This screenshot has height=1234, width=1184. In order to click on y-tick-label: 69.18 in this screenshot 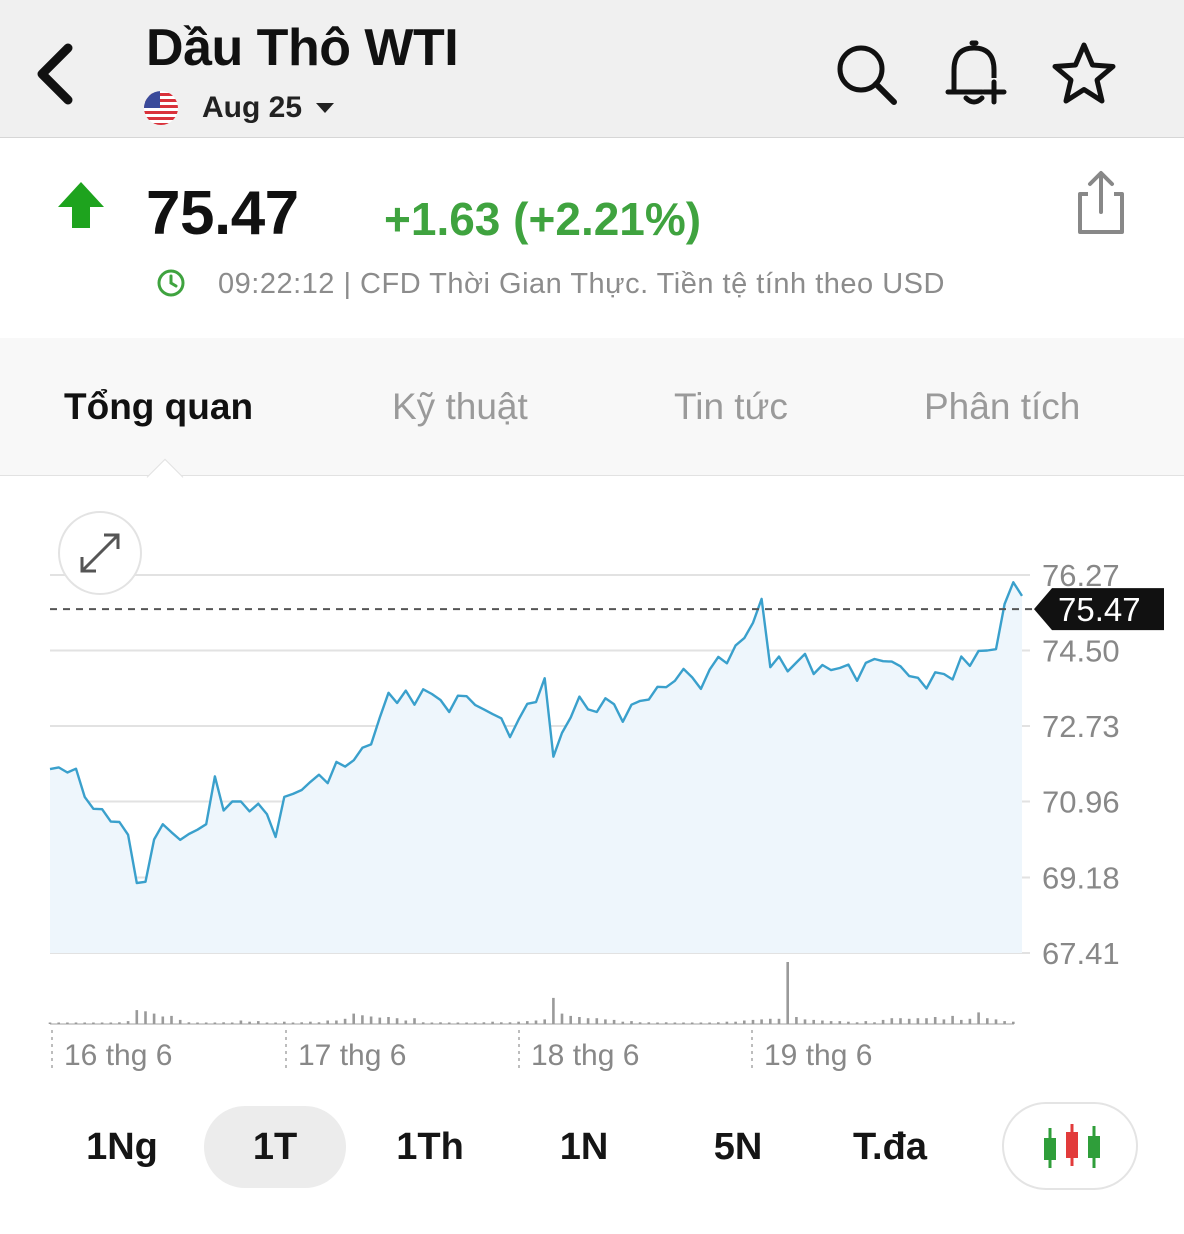, I will do `click(1081, 877)`.